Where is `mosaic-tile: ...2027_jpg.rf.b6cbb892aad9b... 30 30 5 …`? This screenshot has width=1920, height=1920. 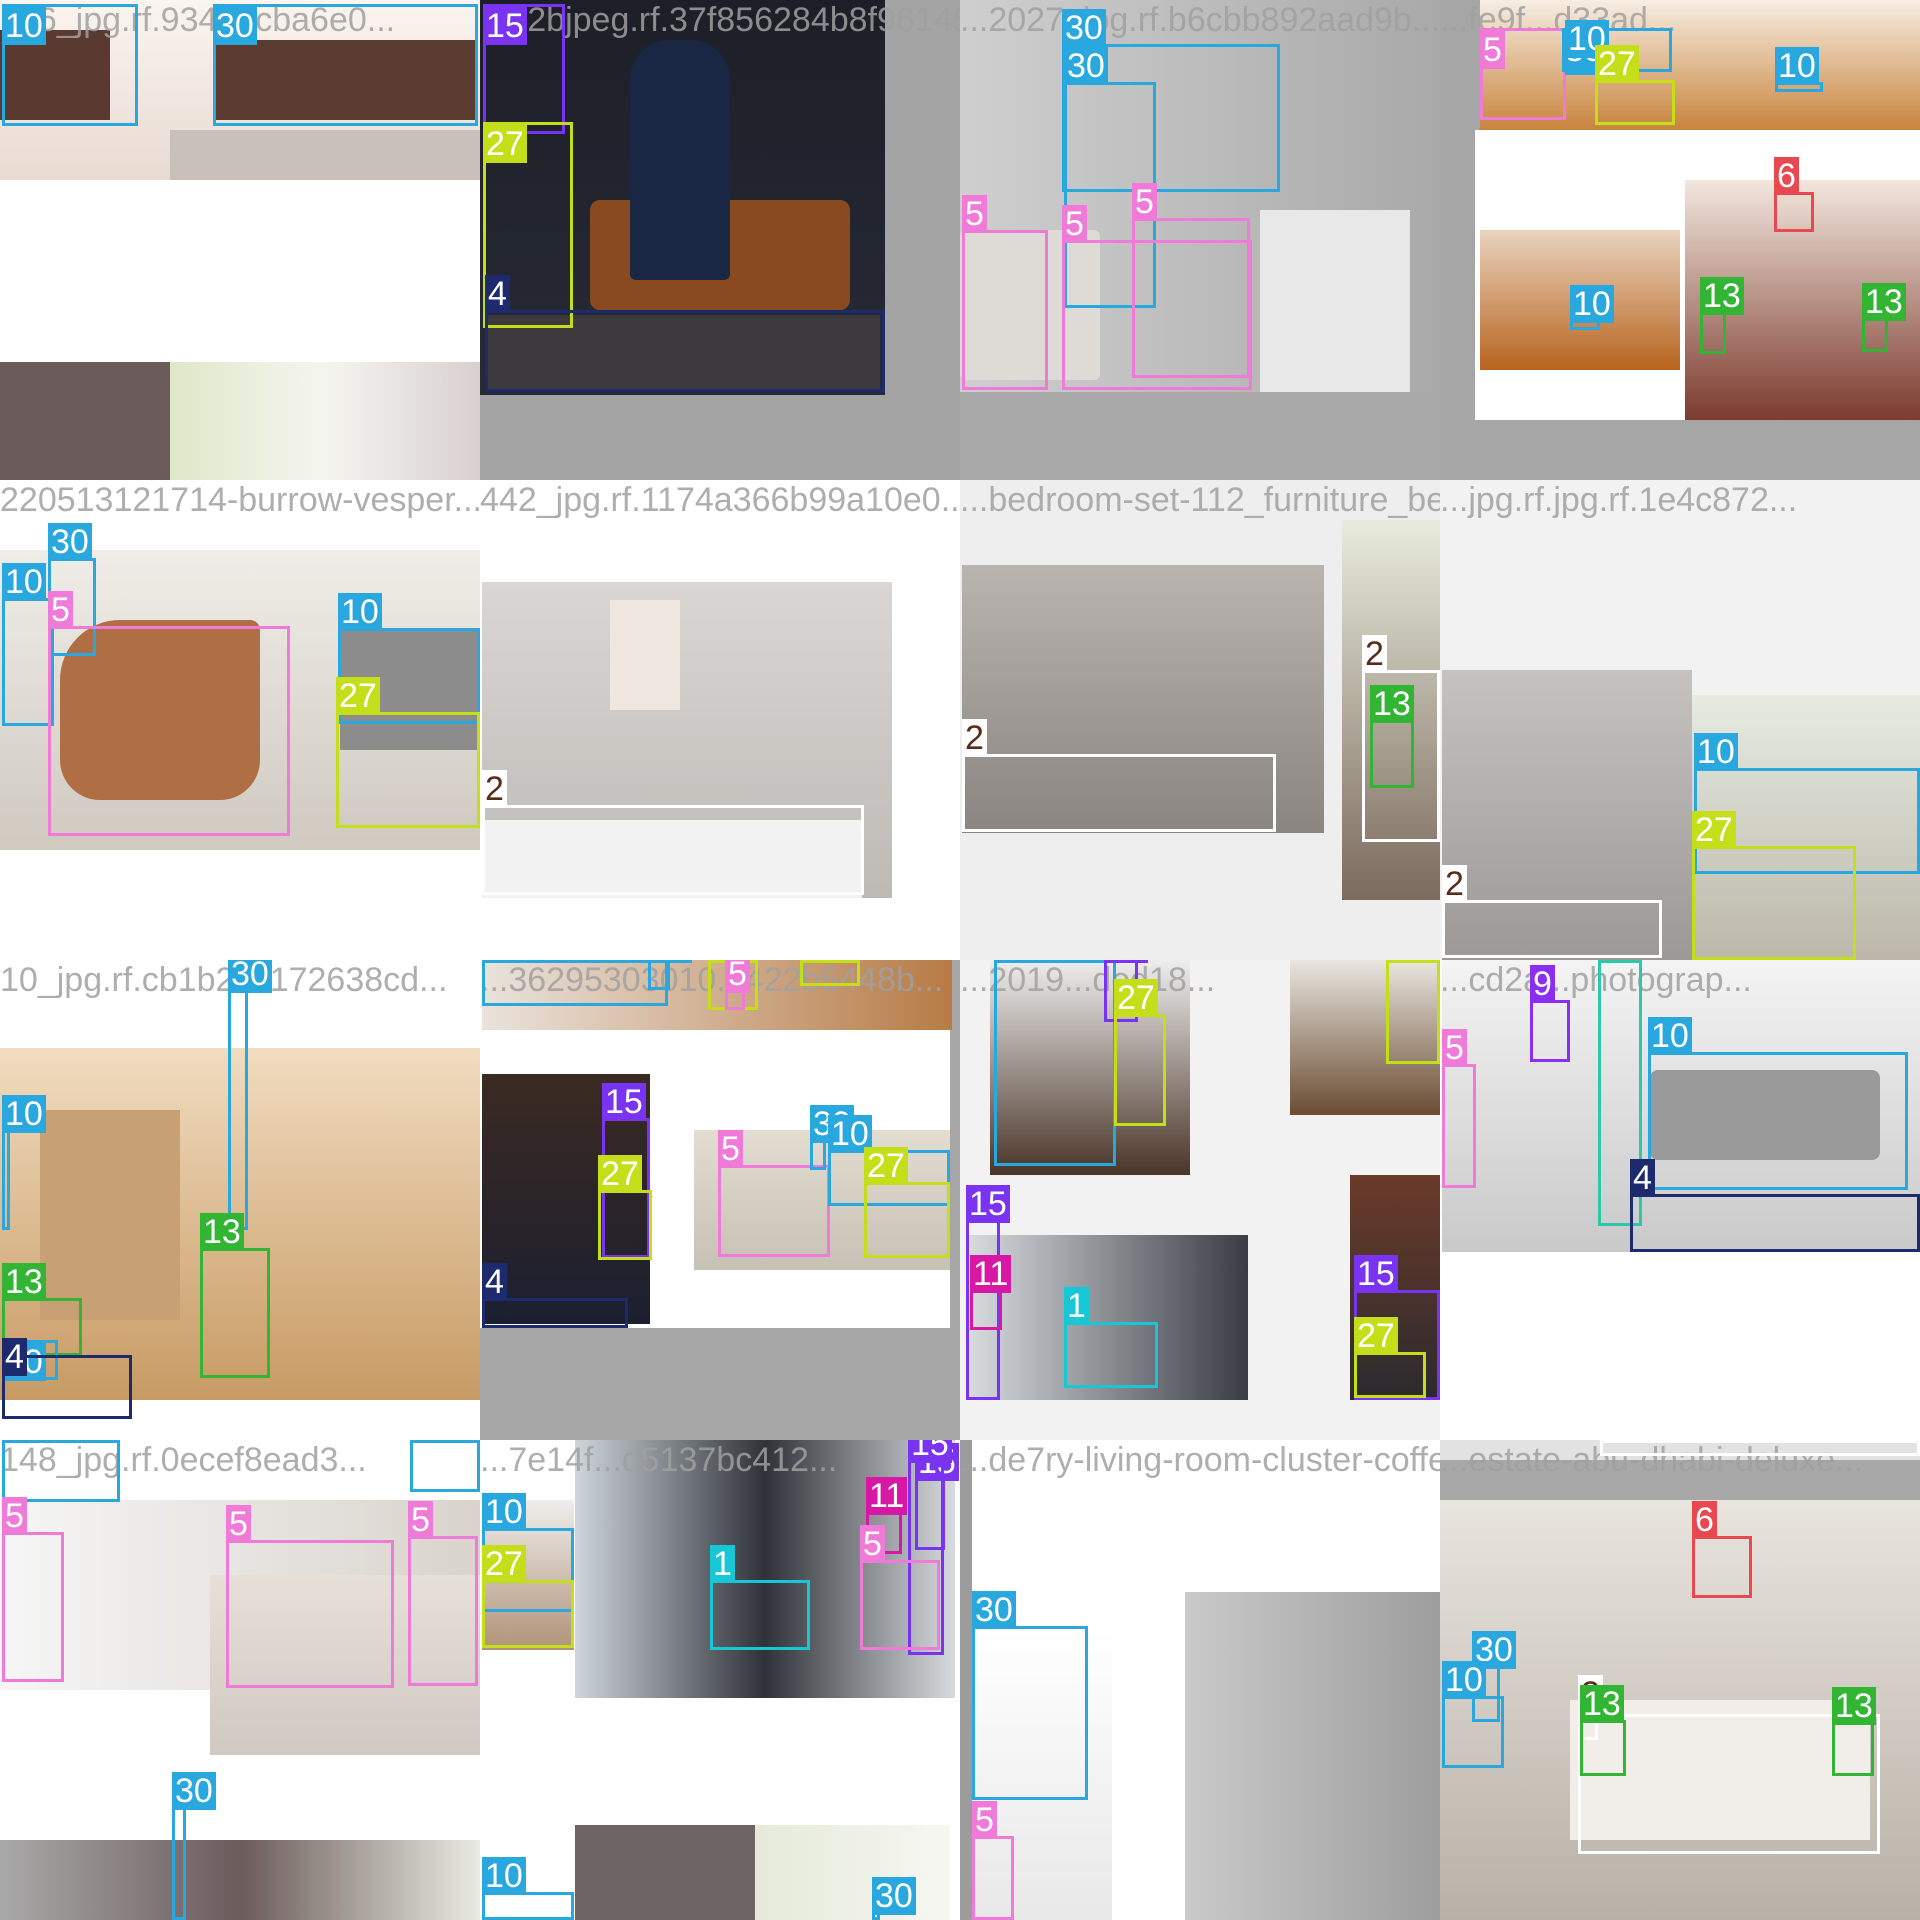 mosaic-tile: ...2027_jpg.rf.b6cbb892aad9b... 30 30 5 … is located at coordinates (1200, 240).